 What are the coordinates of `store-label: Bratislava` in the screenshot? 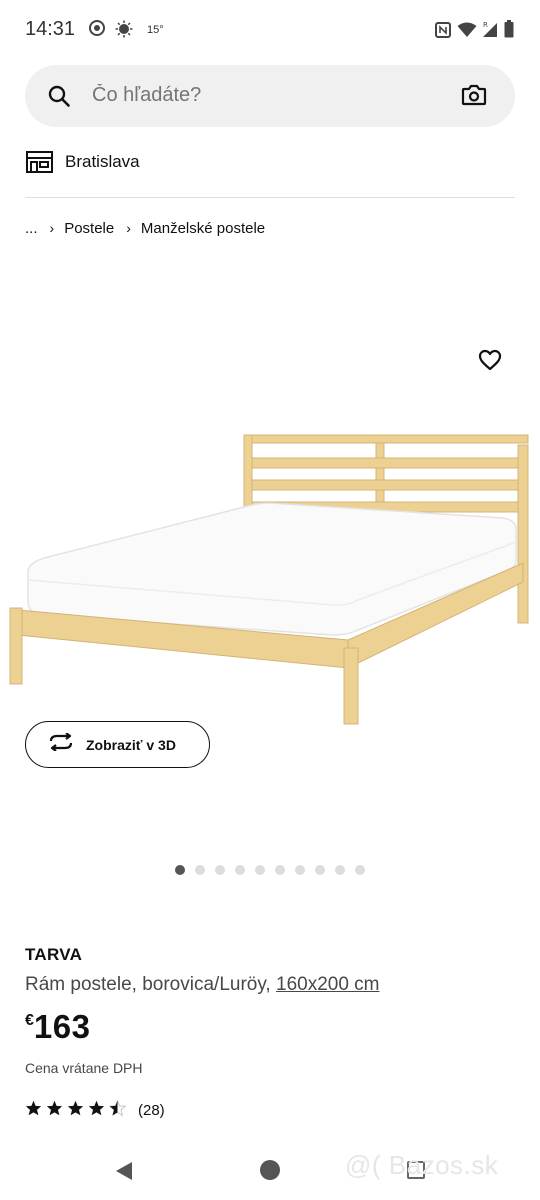 It's located at (102, 162).